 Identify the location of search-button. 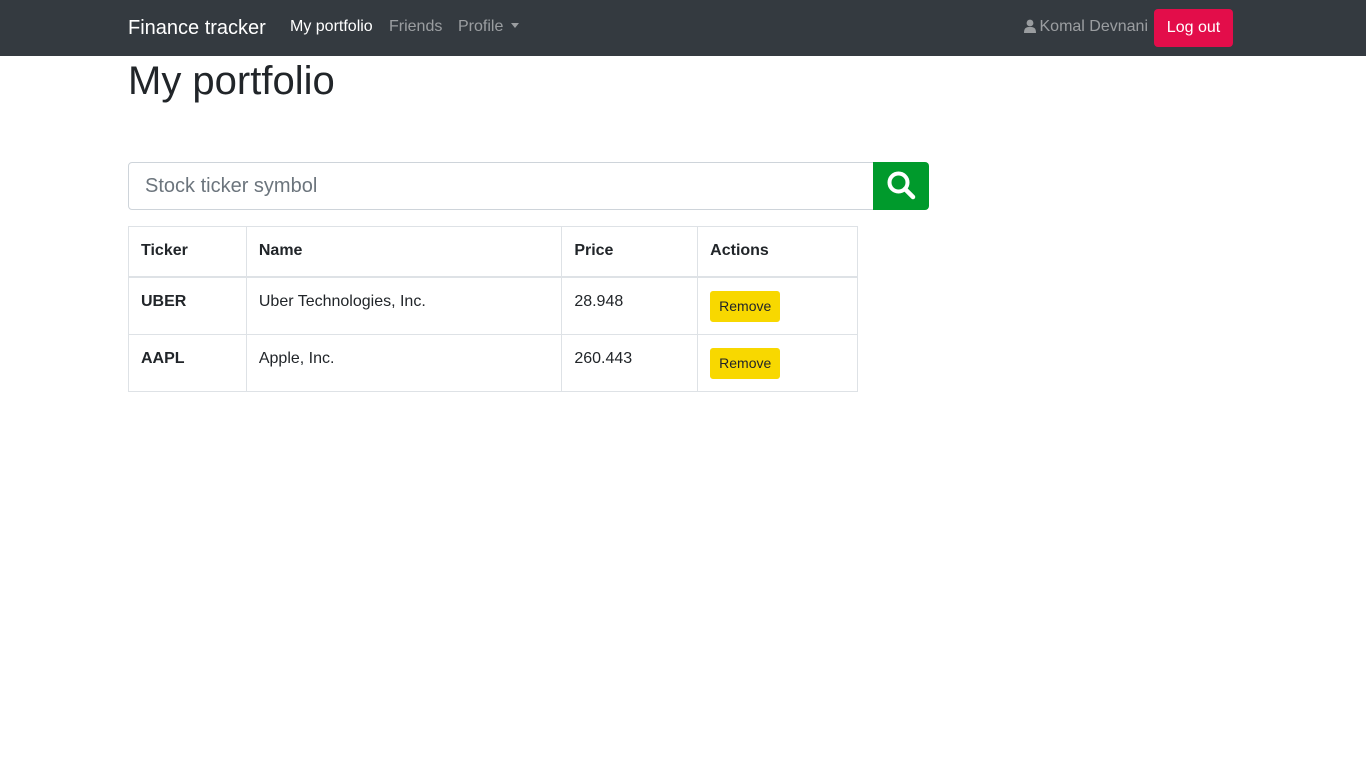
(901, 186).